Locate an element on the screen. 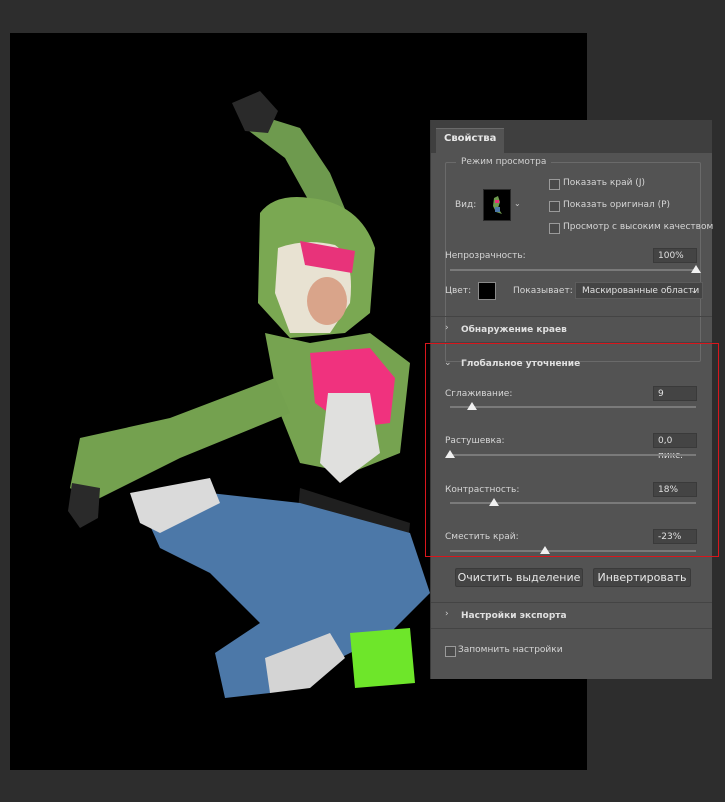  high-quality-checkbox is located at coordinates (554, 228).